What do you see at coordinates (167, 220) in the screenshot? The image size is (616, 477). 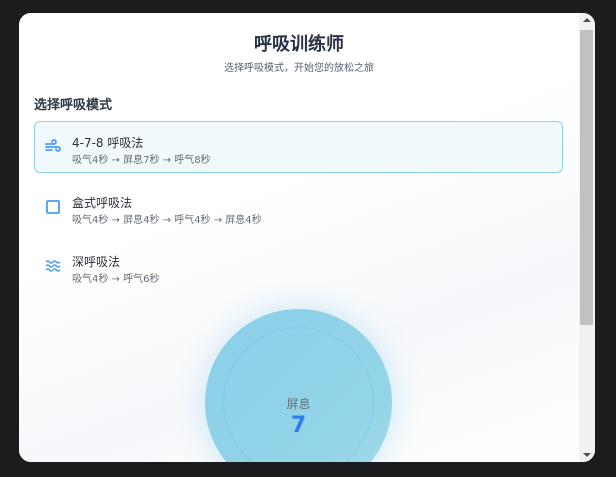 I see `mode-desc: 吸气4秒 → 屏息4秒 → 呼气4秒 → 屏息4秒` at bounding box center [167, 220].